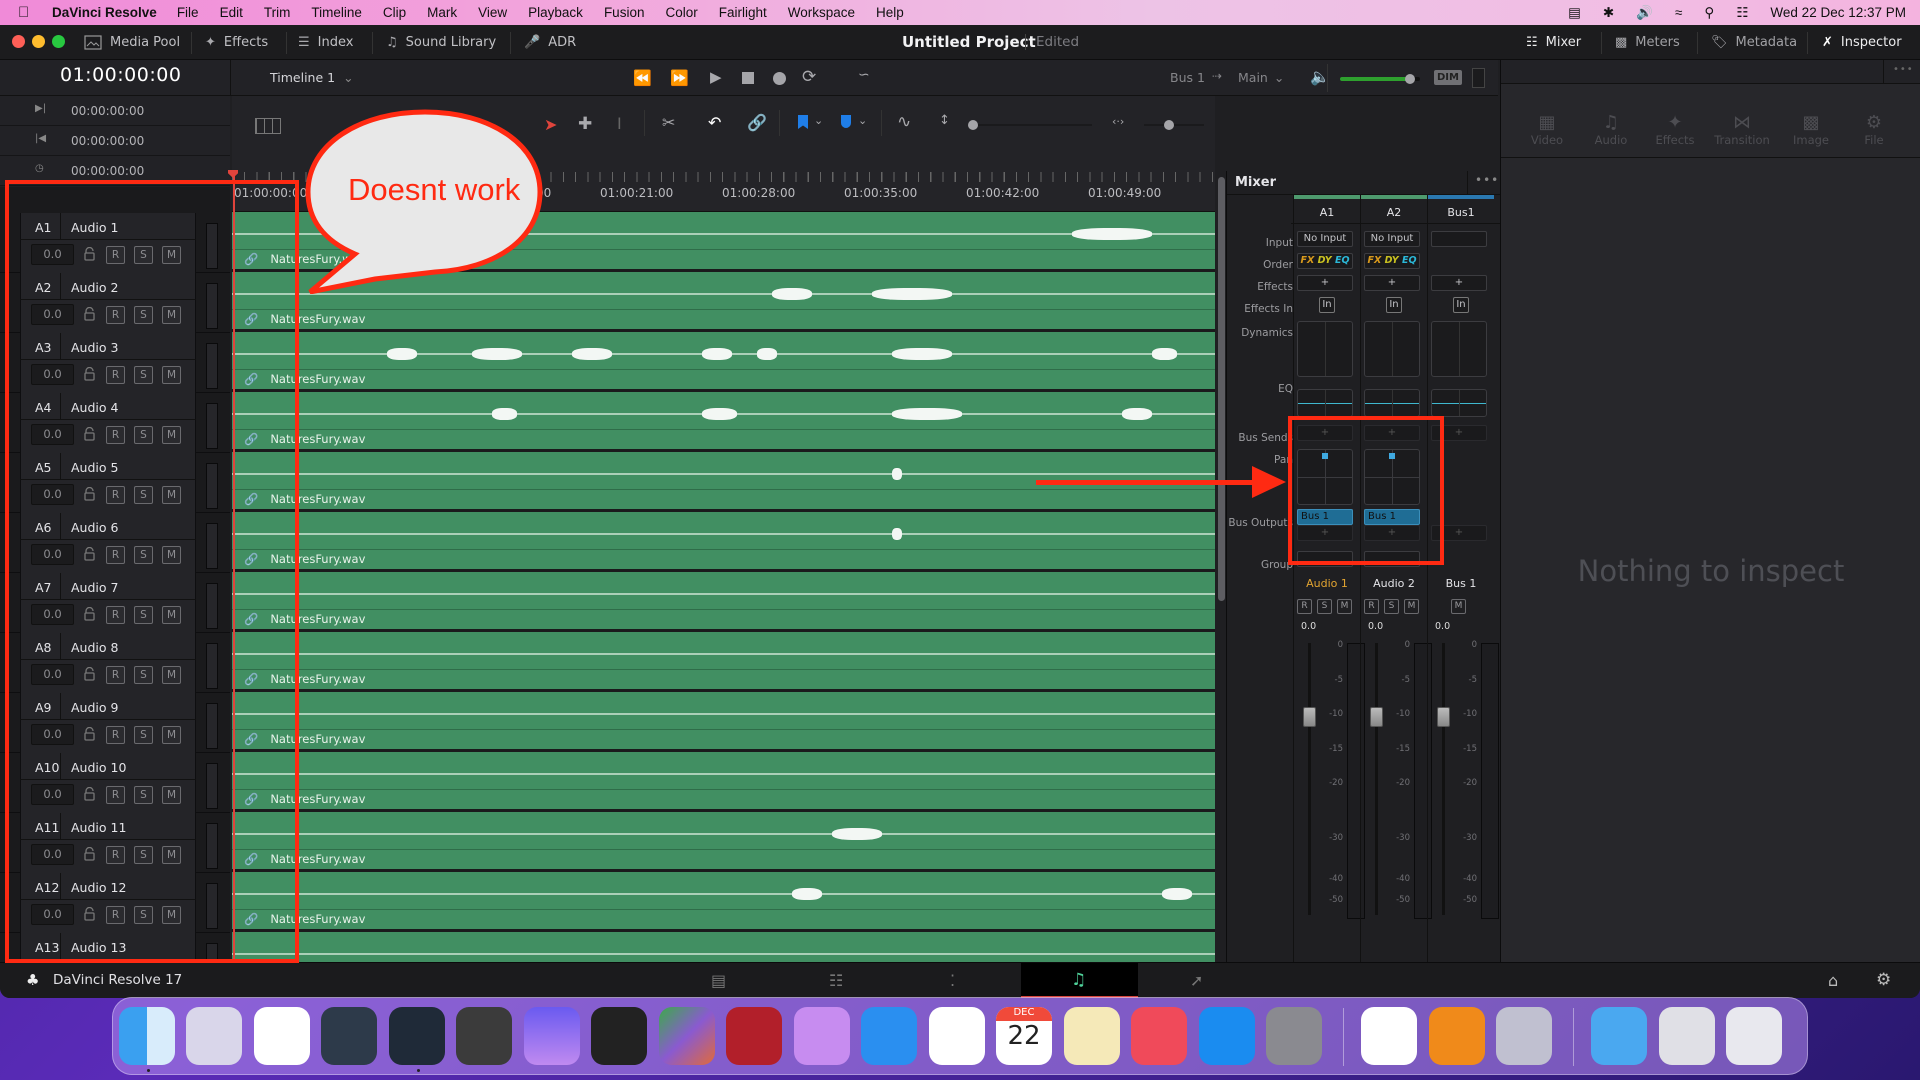 Image resolution: width=1920 pixels, height=1080 pixels. I want to click on dock-app-safari, so click(282, 1036).